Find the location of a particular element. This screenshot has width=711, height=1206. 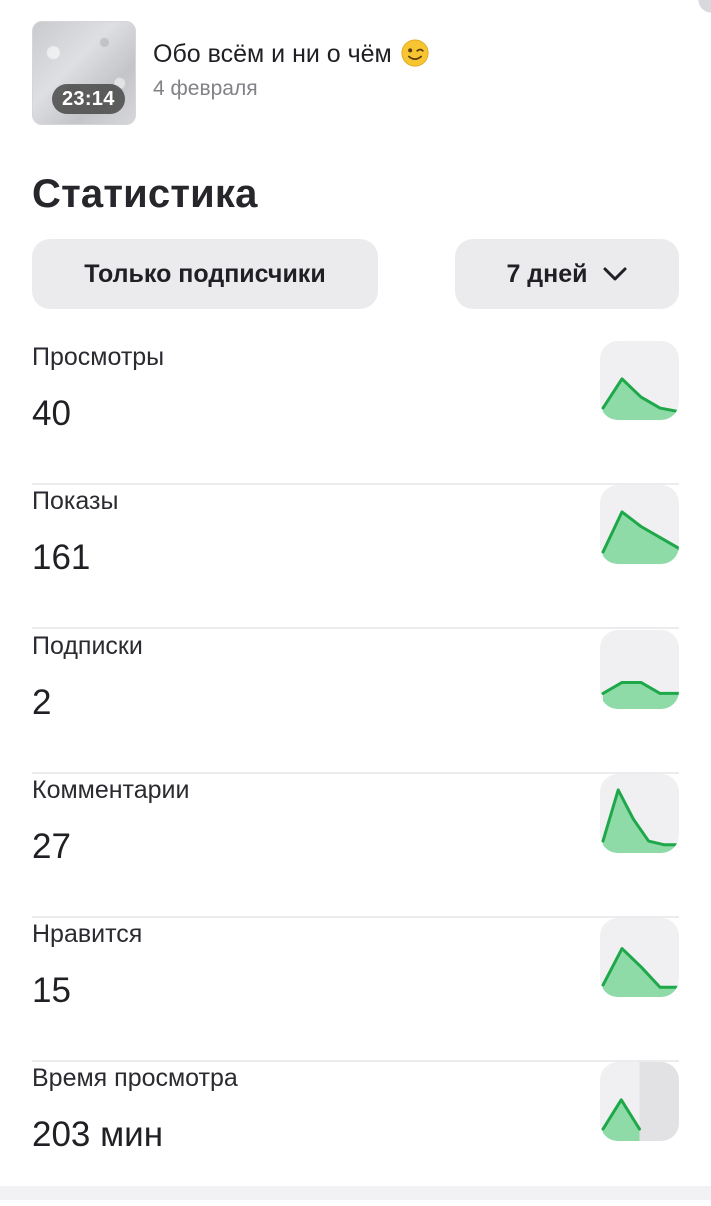

views-sparkline is located at coordinates (639, 380).